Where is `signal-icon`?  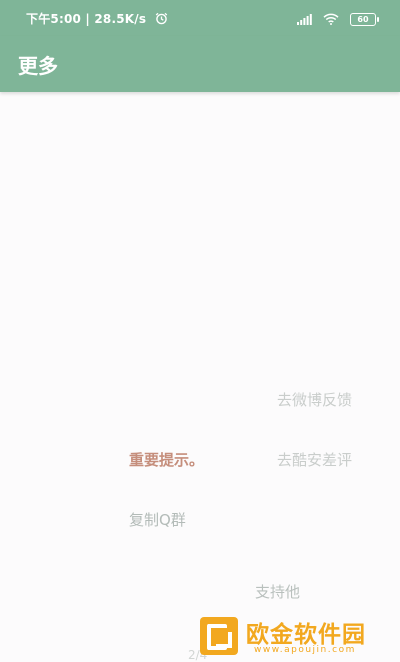
signal-icon is located at coordinates (304, 19).